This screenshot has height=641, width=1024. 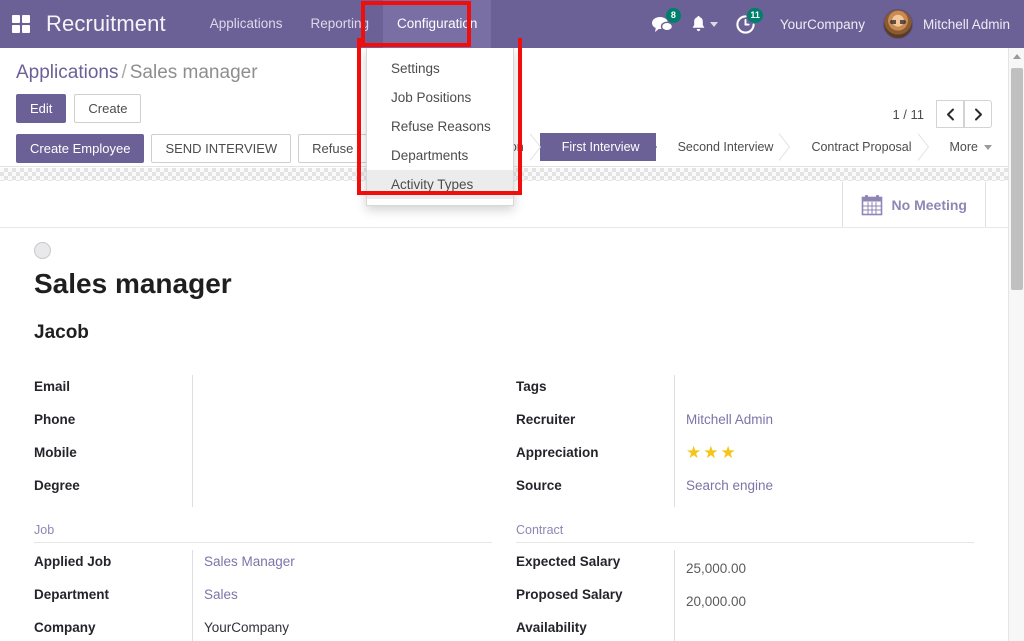 I want to click on field-tags: Tags, so click(x=745, y=391).